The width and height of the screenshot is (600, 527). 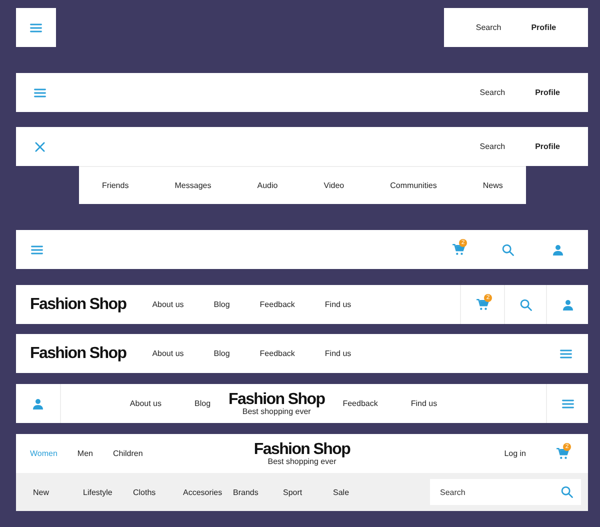 What do you see at coordinates (127, 453) in the screenshot?
I see `section-tab: Children` at bounding box center [127, 453].